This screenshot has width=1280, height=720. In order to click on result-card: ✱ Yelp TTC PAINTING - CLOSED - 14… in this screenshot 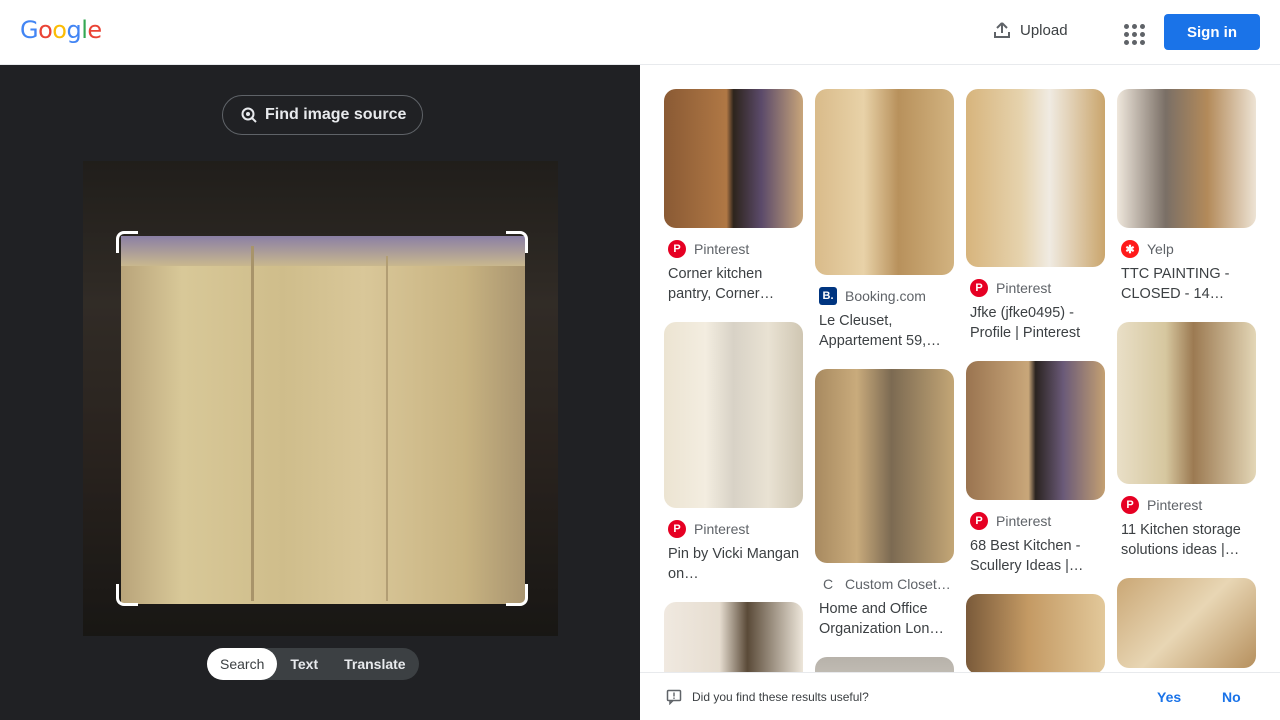, I will do `click(1186, 196)`.